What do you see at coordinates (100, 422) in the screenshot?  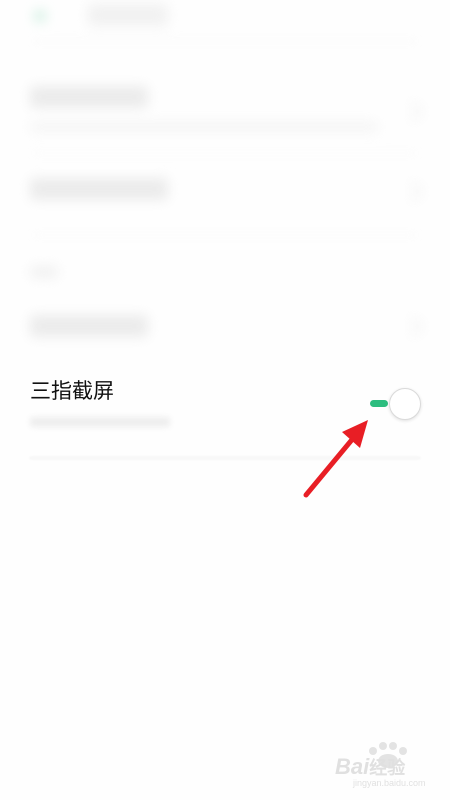 I see `setting-description-placeholder` at bounding box center [100, 422].